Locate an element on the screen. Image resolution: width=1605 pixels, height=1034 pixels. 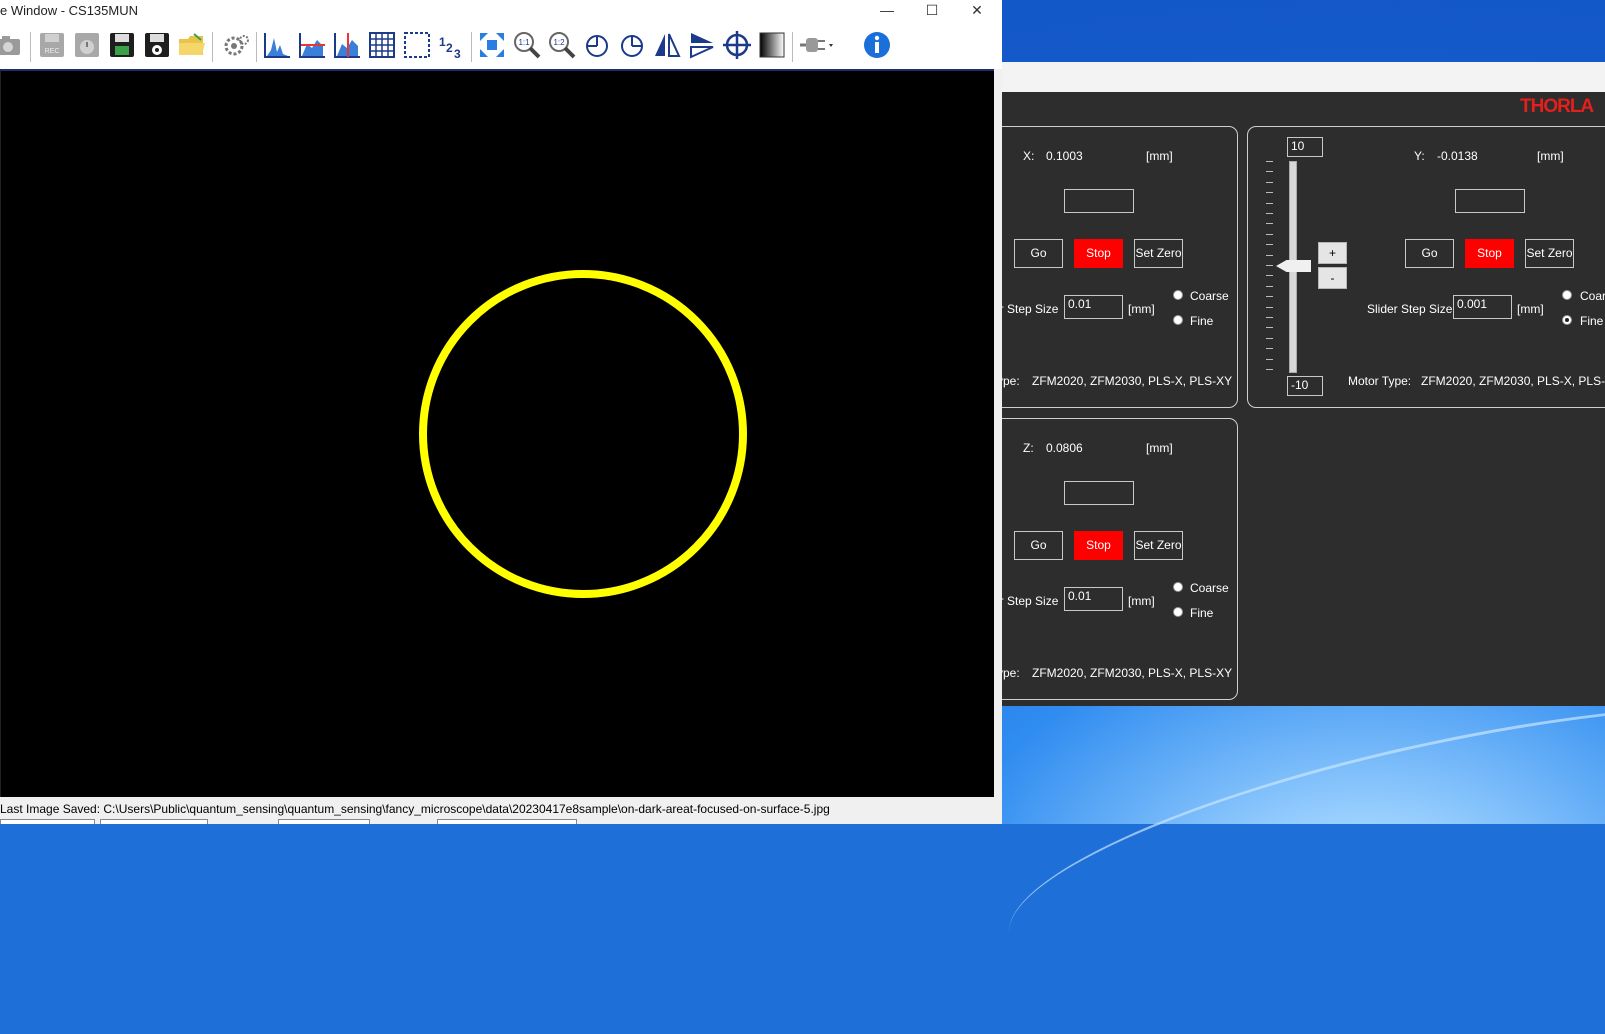
z-go-button: Go is located at coordinates (1038, 545).